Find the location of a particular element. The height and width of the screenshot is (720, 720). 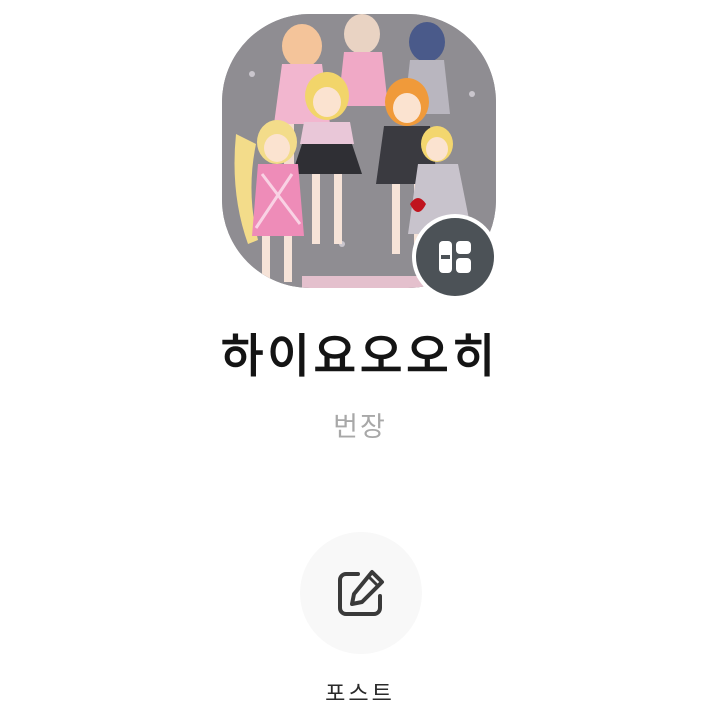

profile-name: 하이요오오히 is located at coordinates (360, 356).